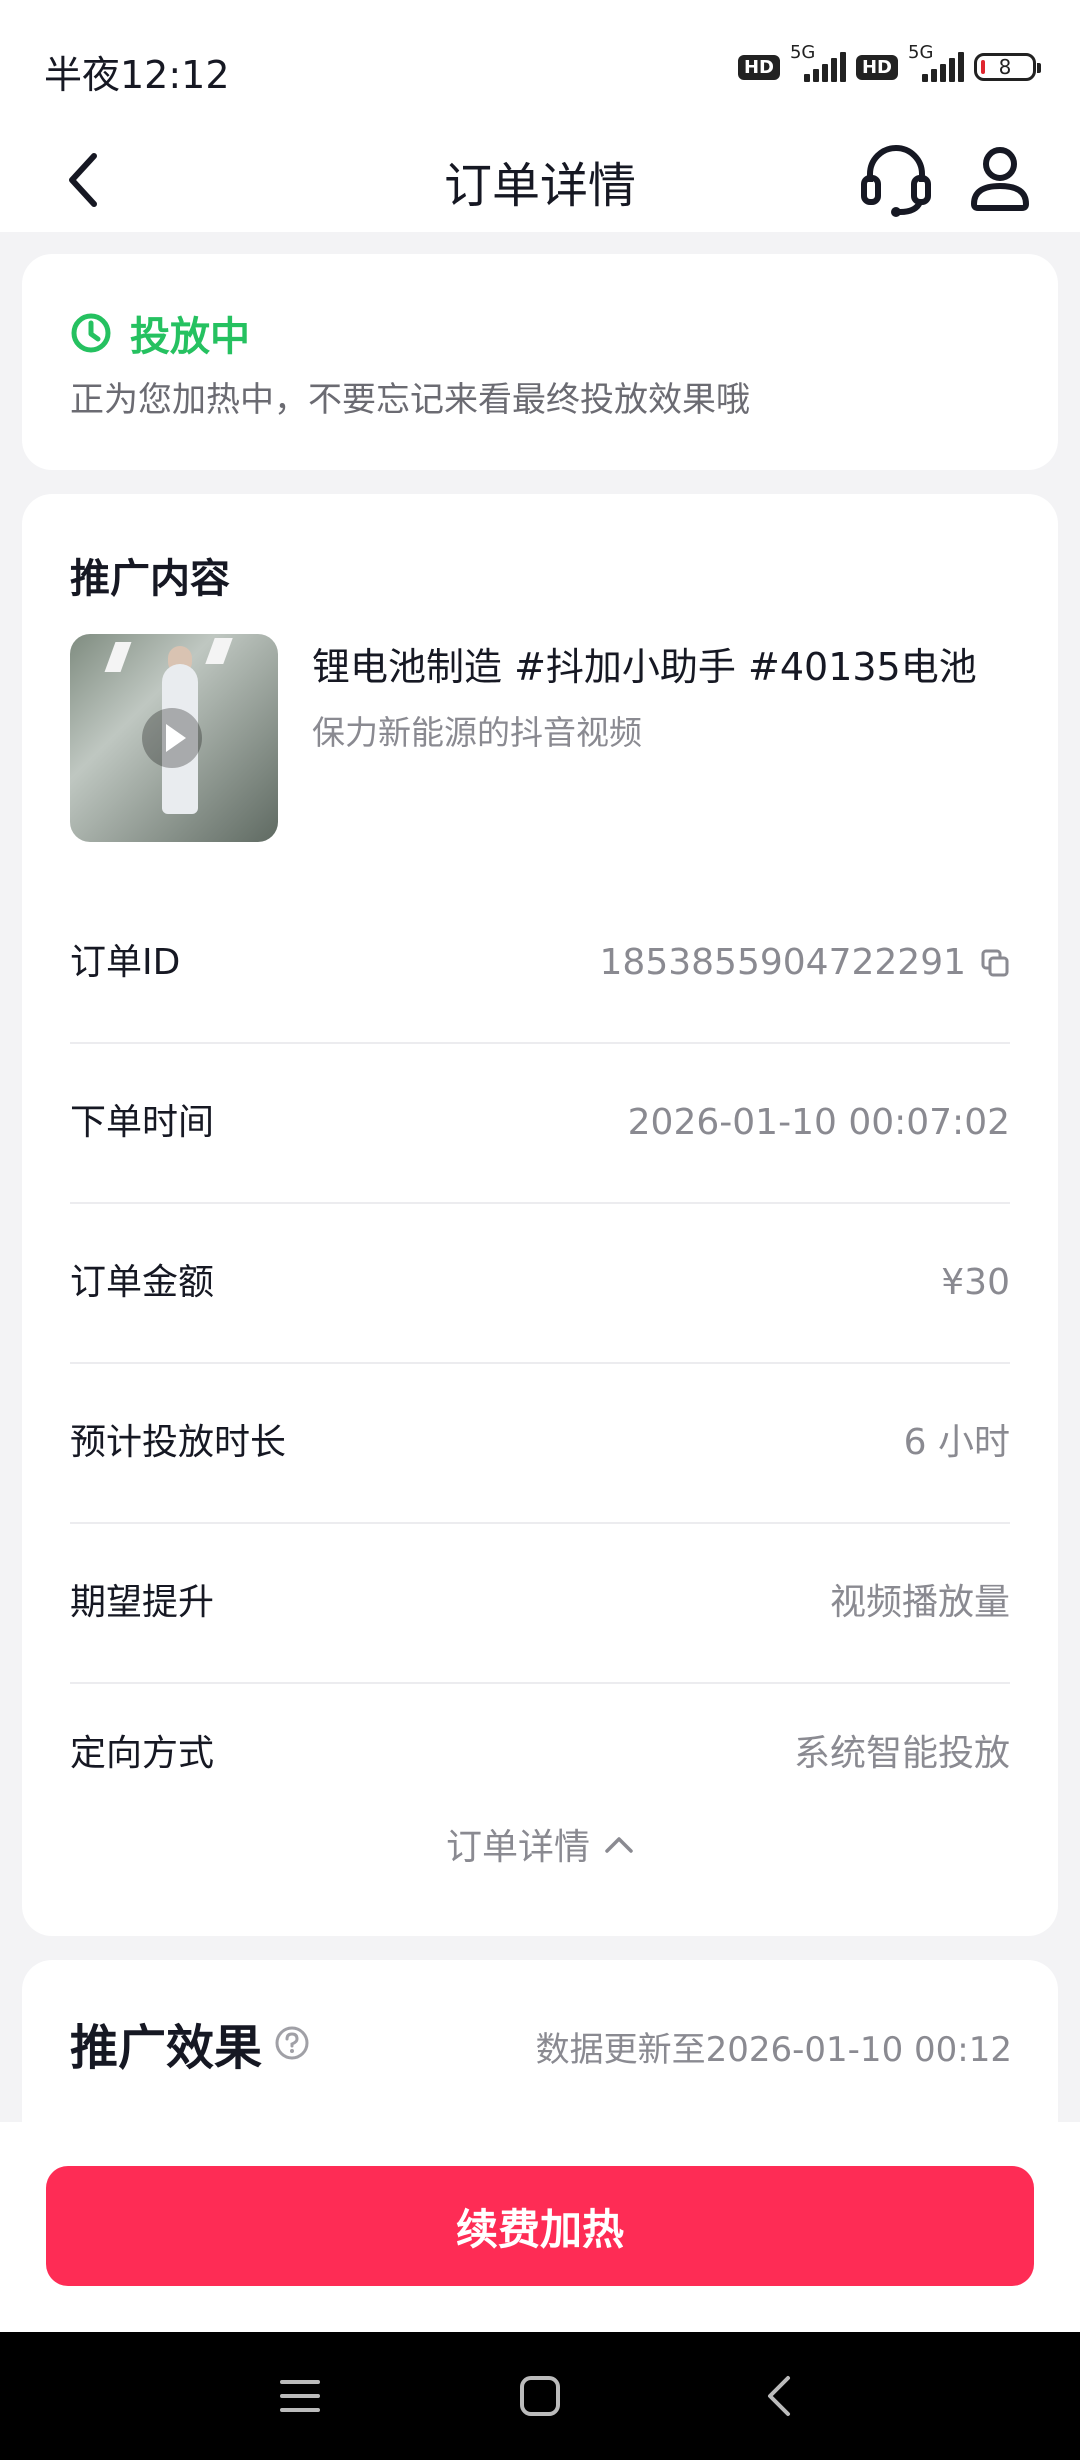 This screenshot has height=2460, width=1080. What do you see at coordinates (410, 400) in the screenshot?
I see `status-description: 正为您加热中，不要忘记来看最终投放效果哦` at bounding box center [410, 400].